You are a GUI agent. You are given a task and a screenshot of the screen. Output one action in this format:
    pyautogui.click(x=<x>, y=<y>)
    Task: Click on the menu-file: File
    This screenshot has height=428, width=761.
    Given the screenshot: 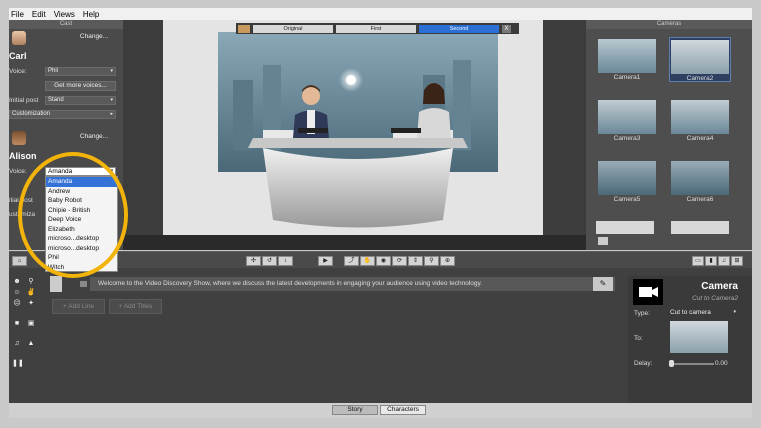 What is the action you would take?
    pyautogui.click(x=17, y=14)
    